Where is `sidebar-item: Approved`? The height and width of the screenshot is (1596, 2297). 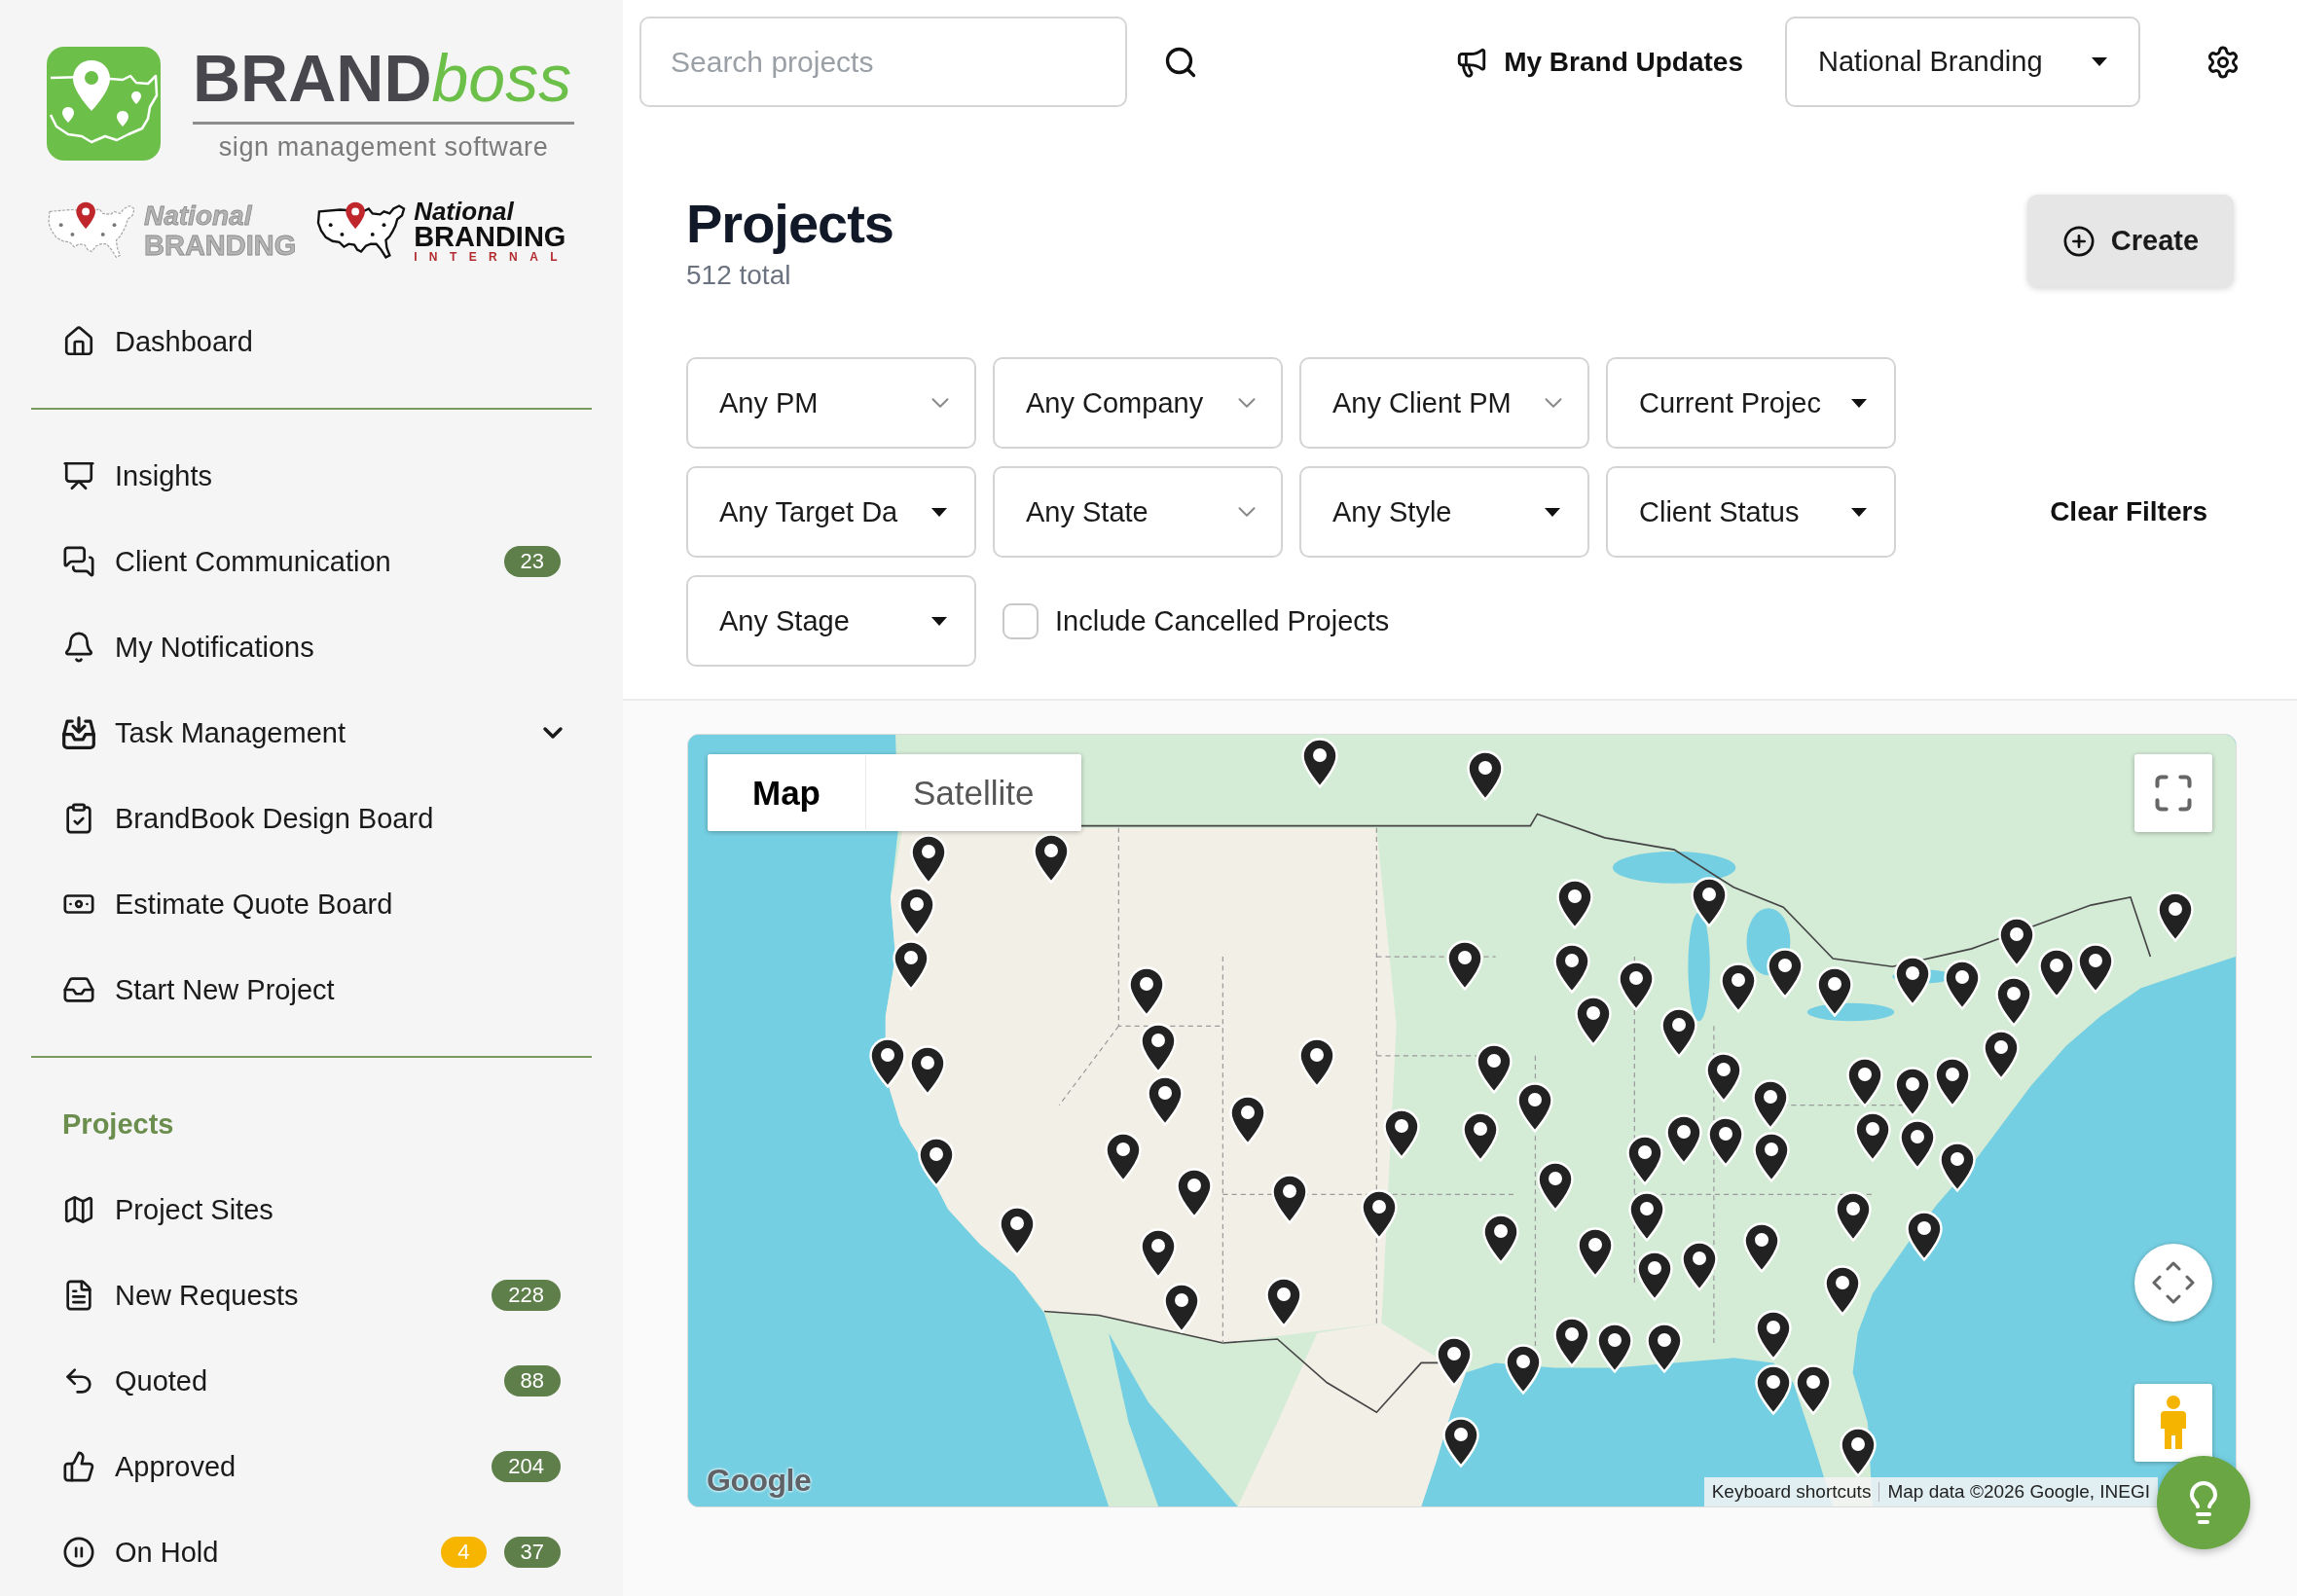 sidebar-item: Approved is located at coordinates (149, 1466).